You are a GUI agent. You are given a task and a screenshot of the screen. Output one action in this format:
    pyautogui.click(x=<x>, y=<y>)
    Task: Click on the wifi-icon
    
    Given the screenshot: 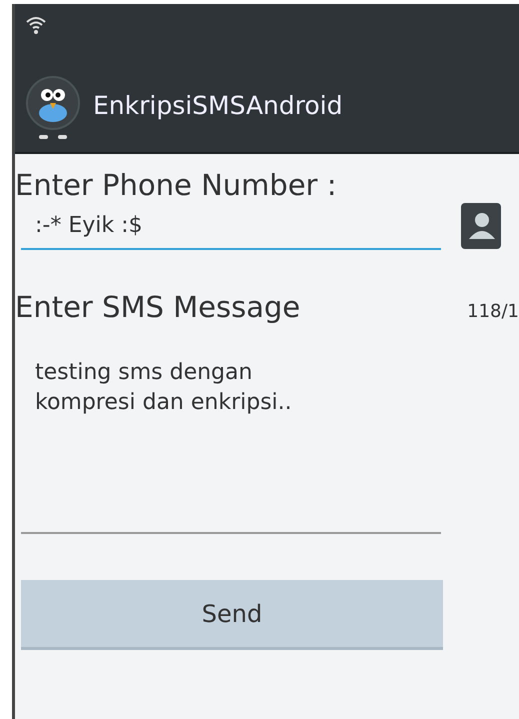 What is the action you would take?
    pyautogui.click(x=36, y=25)
    